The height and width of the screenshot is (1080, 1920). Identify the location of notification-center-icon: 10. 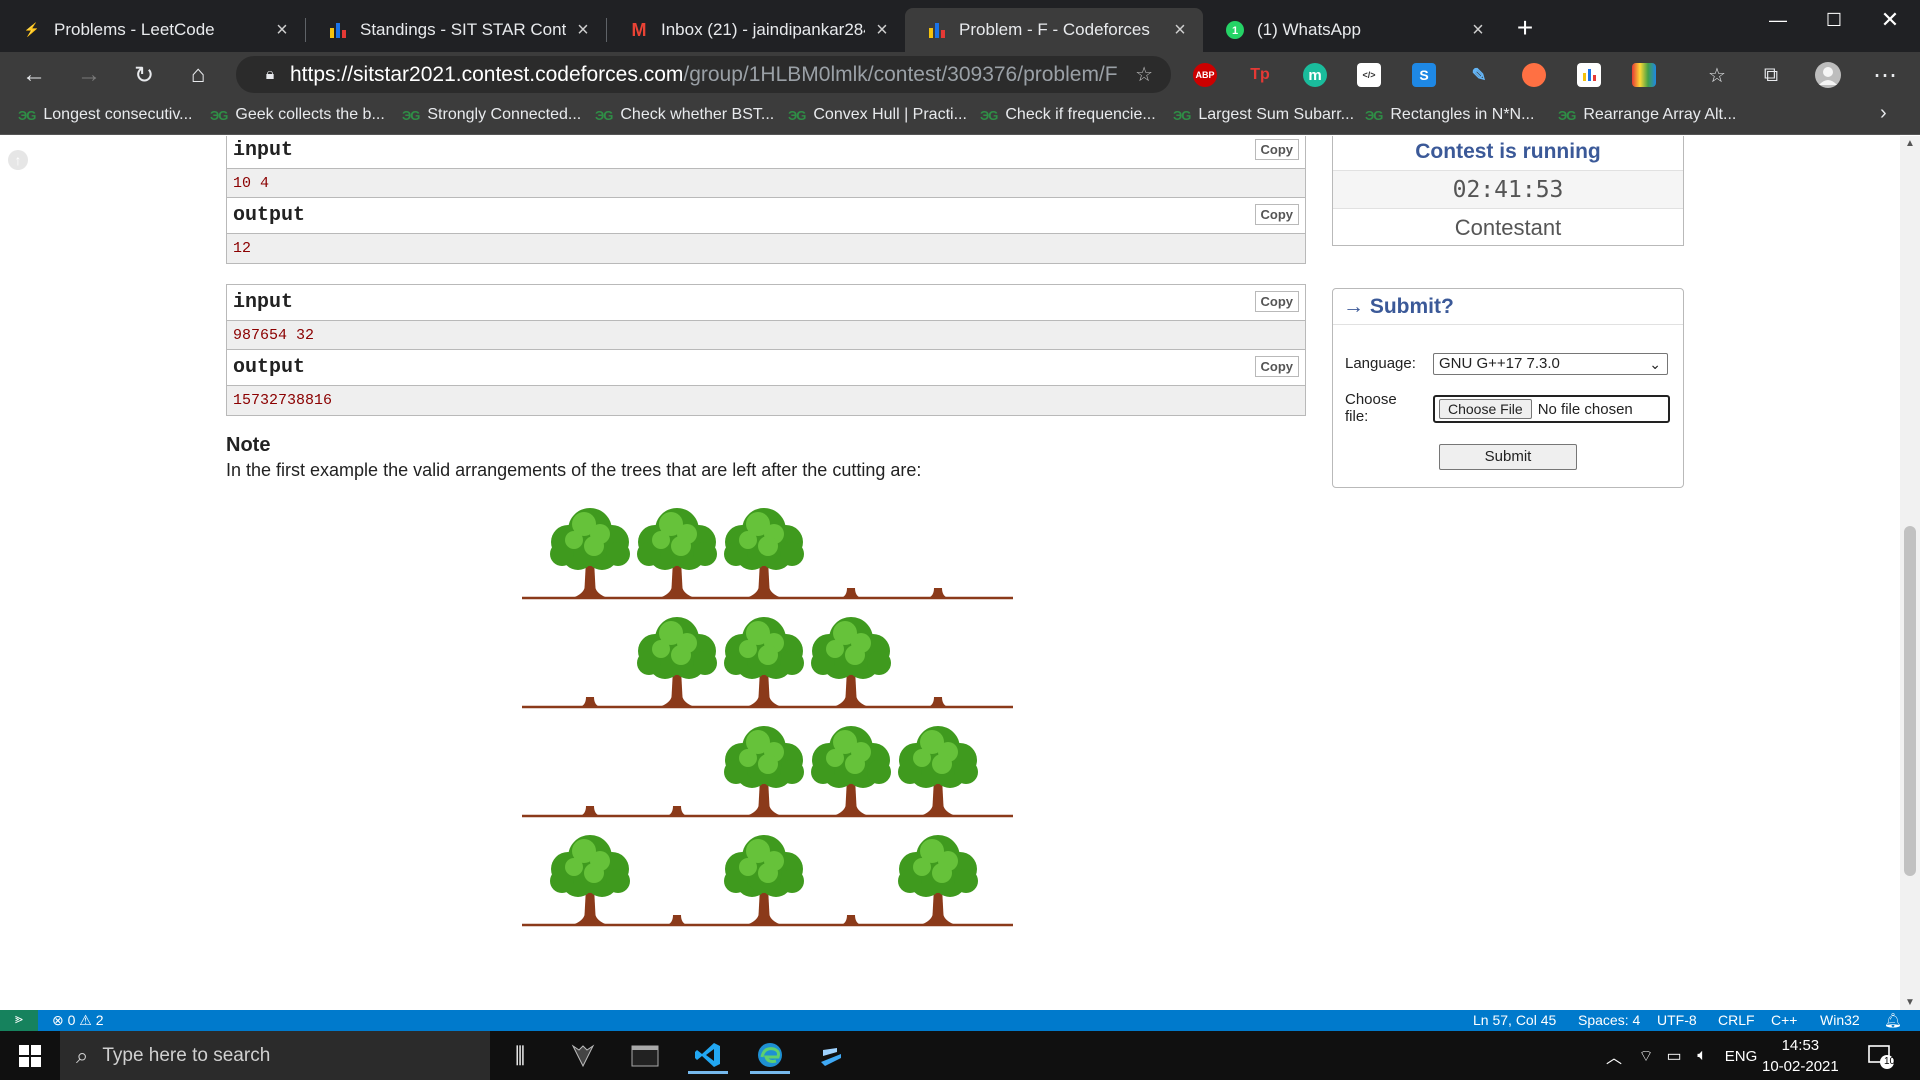
(1880, 1056).